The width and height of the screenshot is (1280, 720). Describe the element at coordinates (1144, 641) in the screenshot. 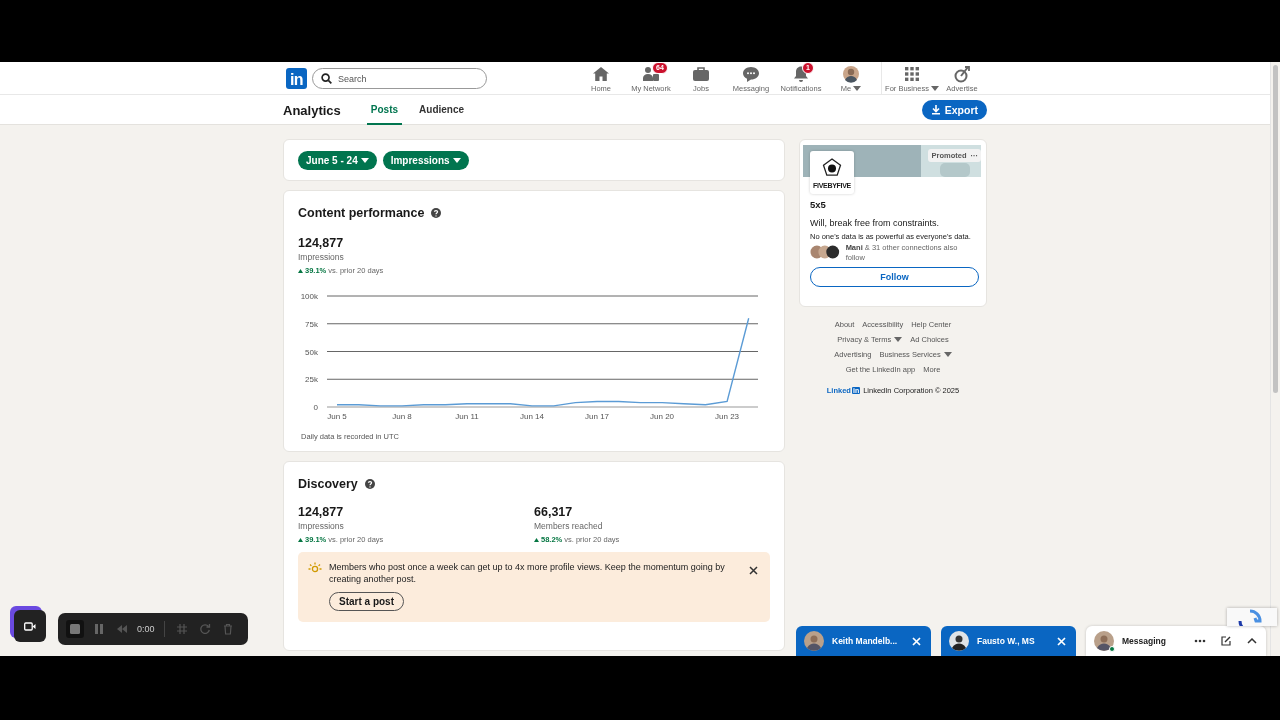

I see `chat-name: Messaging` at that location.